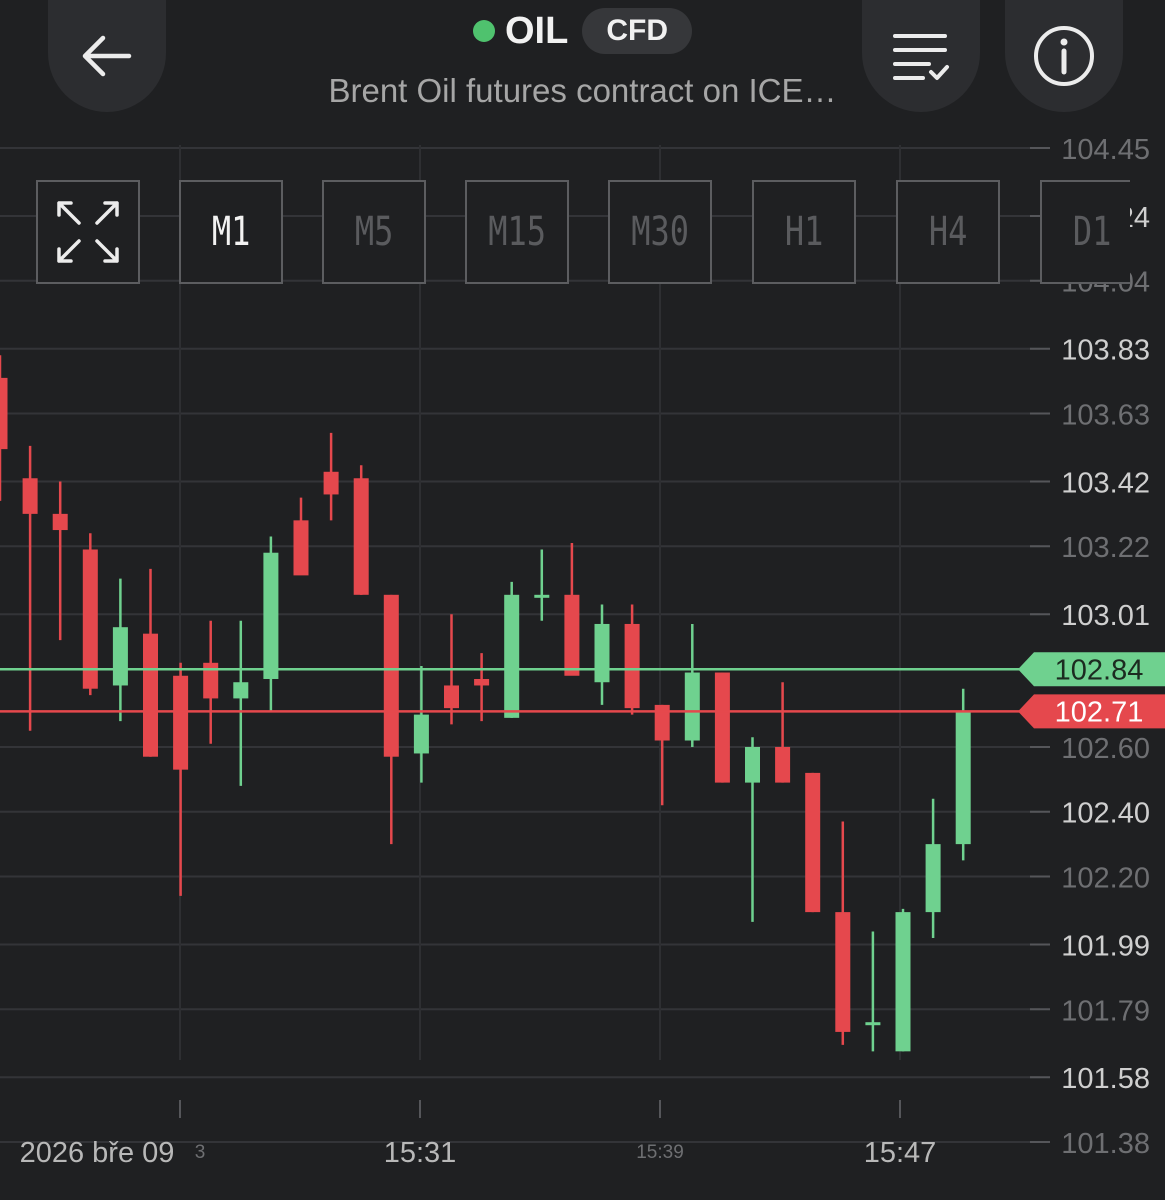 The height and width of the screenshot is (1200, 1165). What do you see at coordinates (1105, 1079) in the screenshot?
I see `y-tick-label: 101.58` at bounding box center [1105, 1079].